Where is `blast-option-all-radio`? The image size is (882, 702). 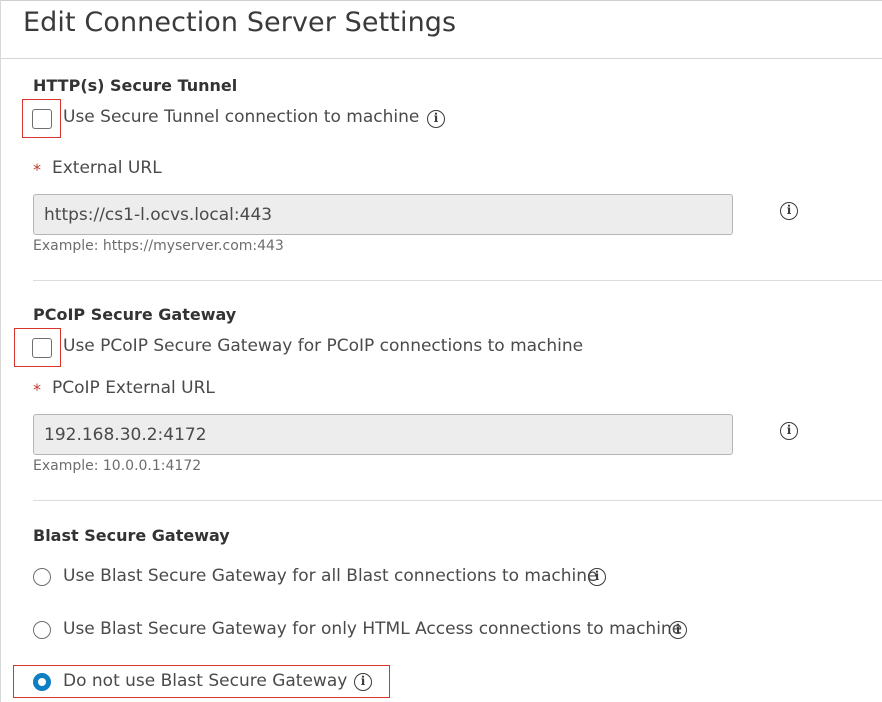
blast-option-all-radio is located at coordinates (42, 577).